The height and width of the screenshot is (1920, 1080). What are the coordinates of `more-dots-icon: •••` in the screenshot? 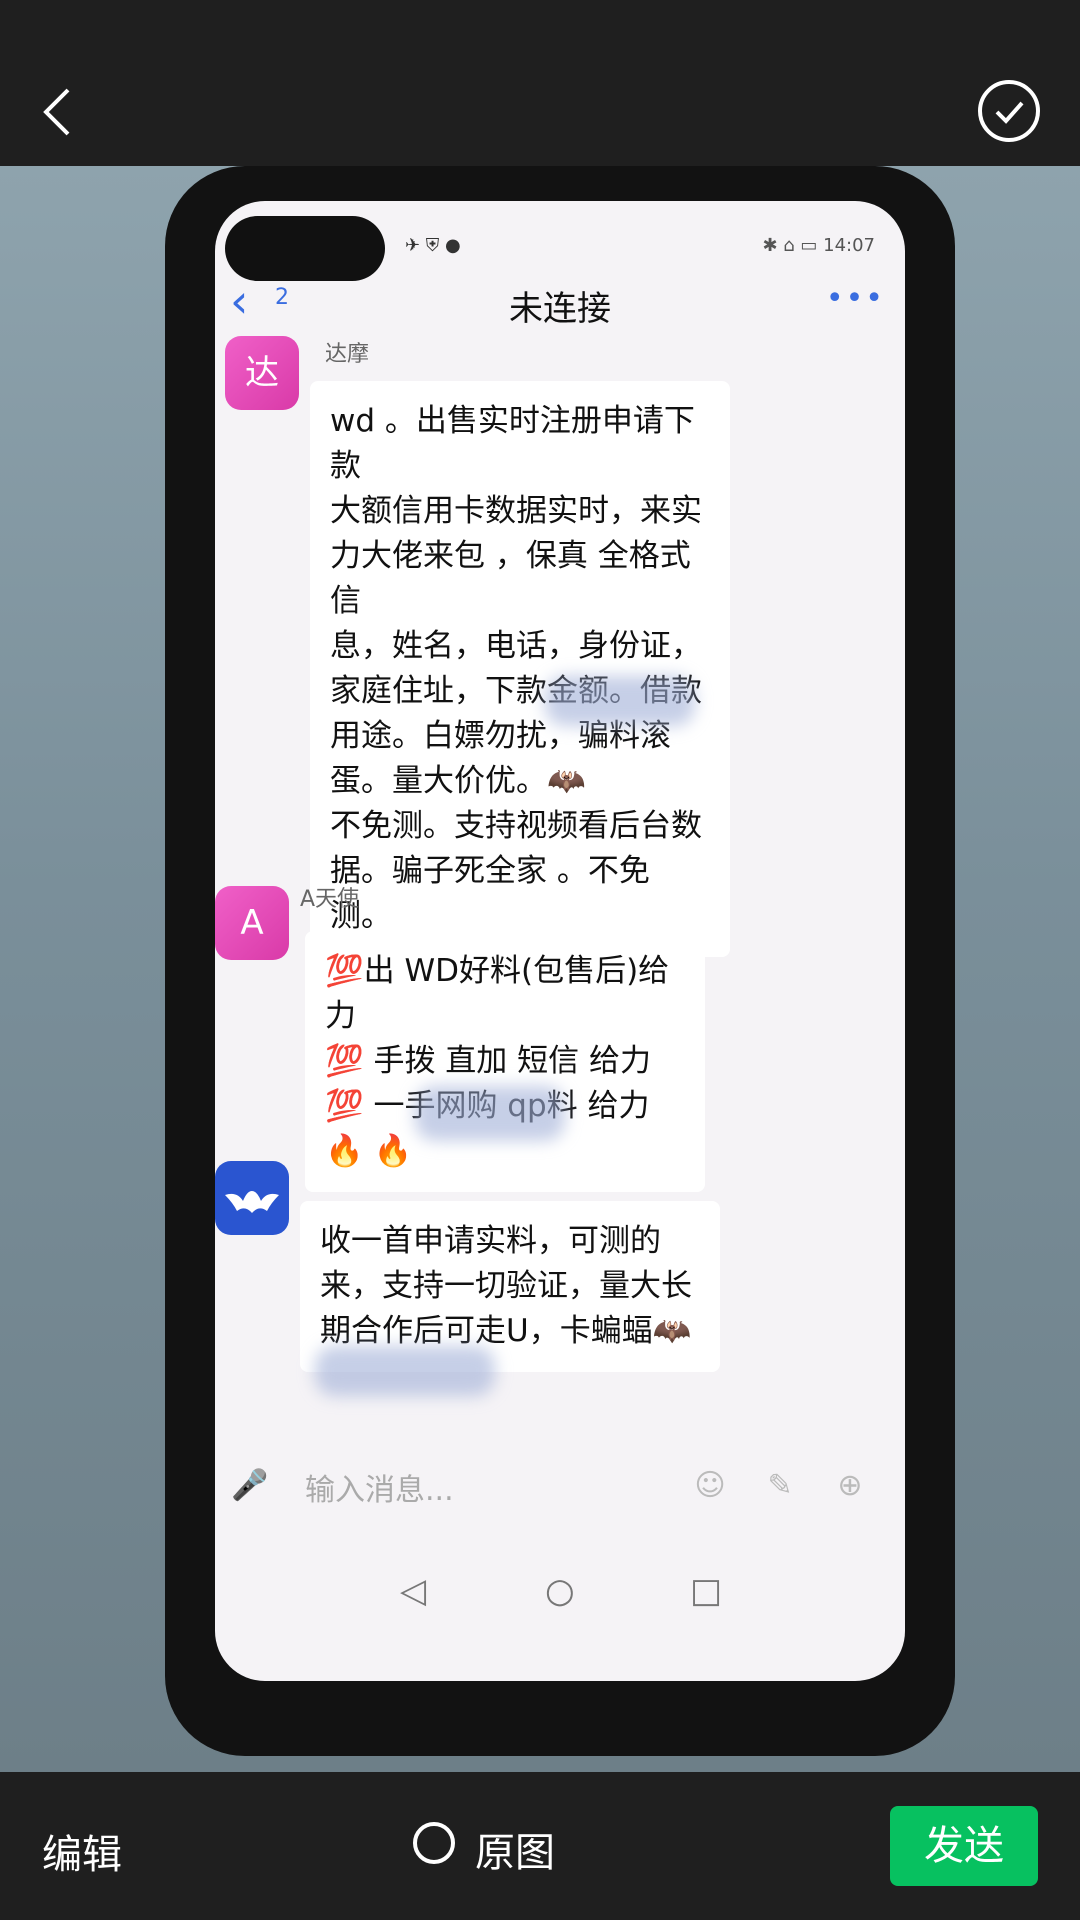 It's located at (855, 298).